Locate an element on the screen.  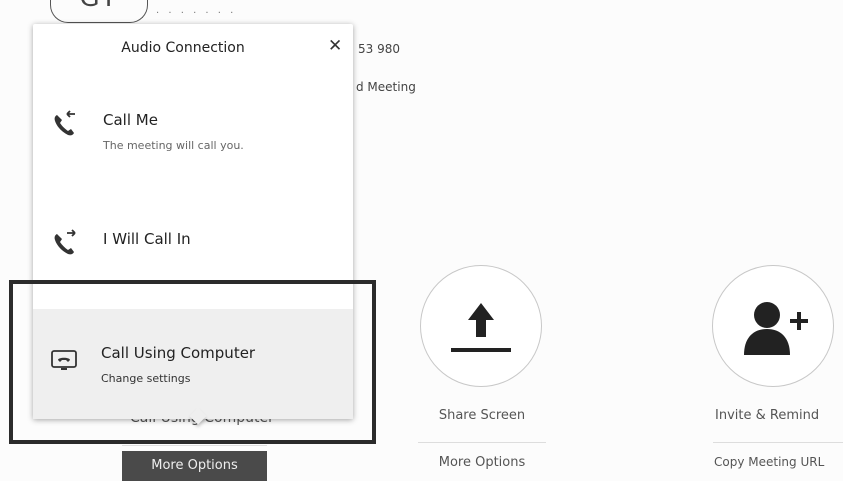
copy-meeting-url-button: Copy Meeting URL is located at coordinates (769, 462).